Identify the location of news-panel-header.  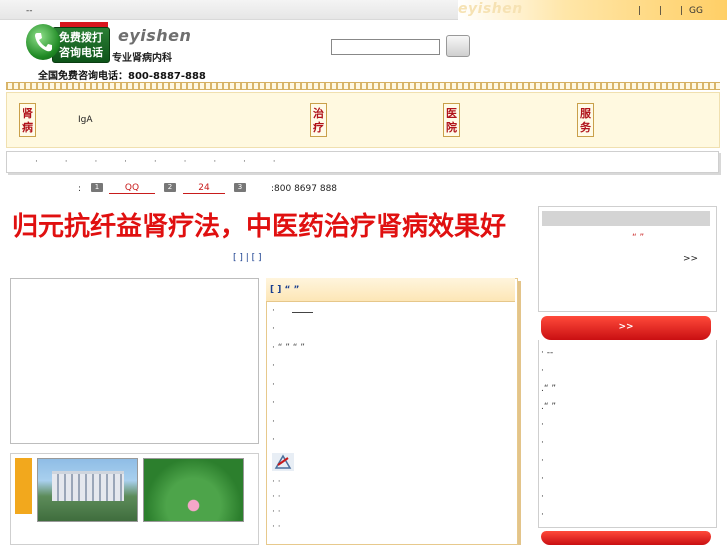
(390, 290).